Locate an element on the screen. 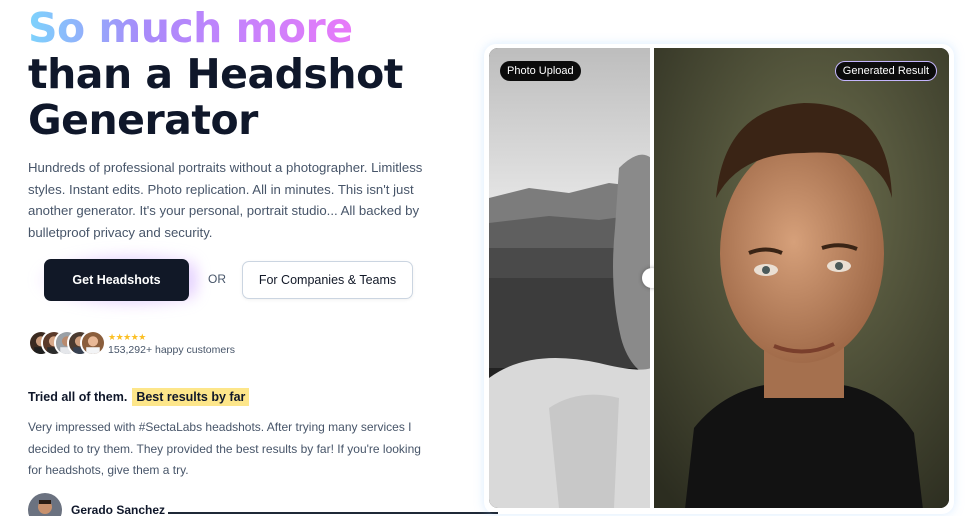  review-highlight: Best results by far is located at coordinates (191, 397).